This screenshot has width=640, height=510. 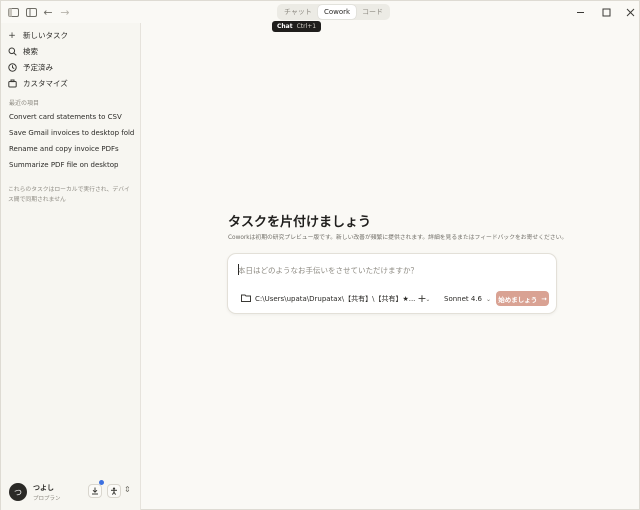 I want to click on recent-item: Rename and copy invoice PDFs, so click(x=72, y=149).